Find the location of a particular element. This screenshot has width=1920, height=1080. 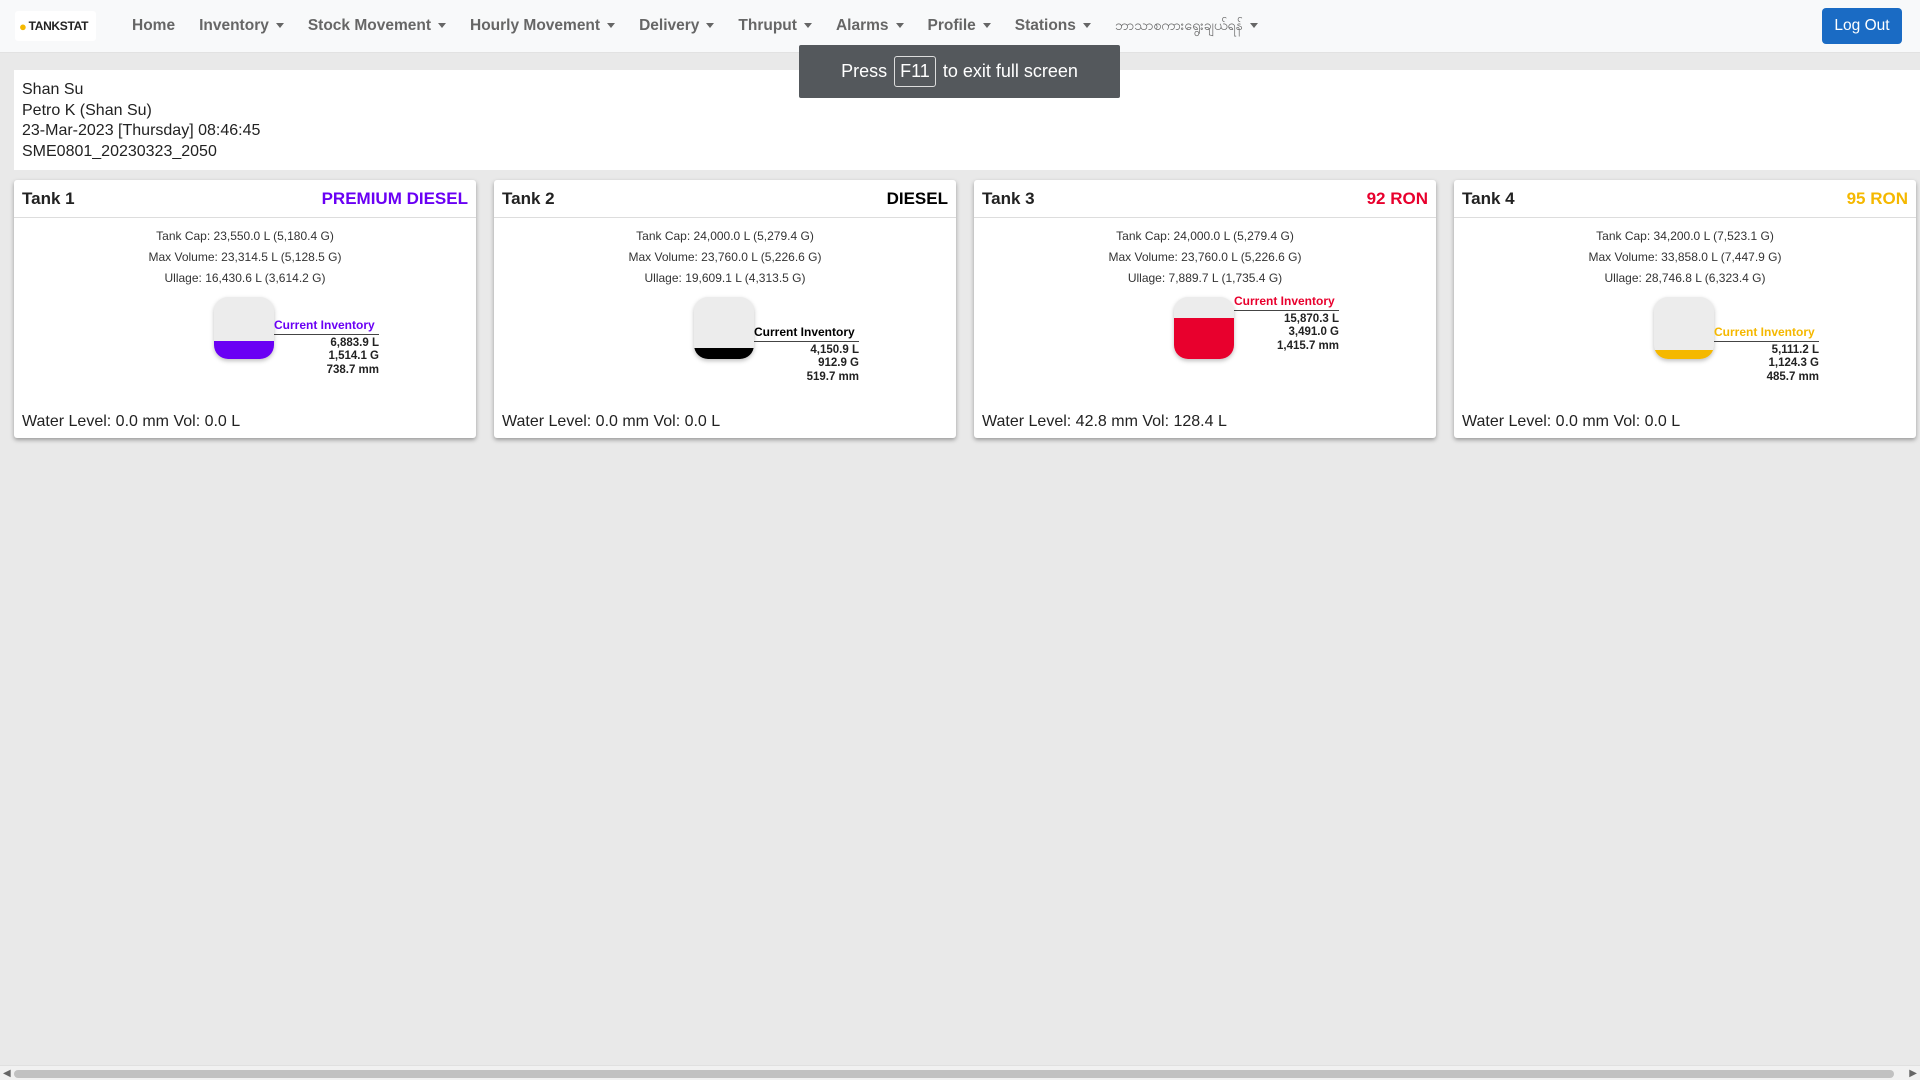

toast-suffix-text: to exit full screen is located at coordinates (1010, 71).